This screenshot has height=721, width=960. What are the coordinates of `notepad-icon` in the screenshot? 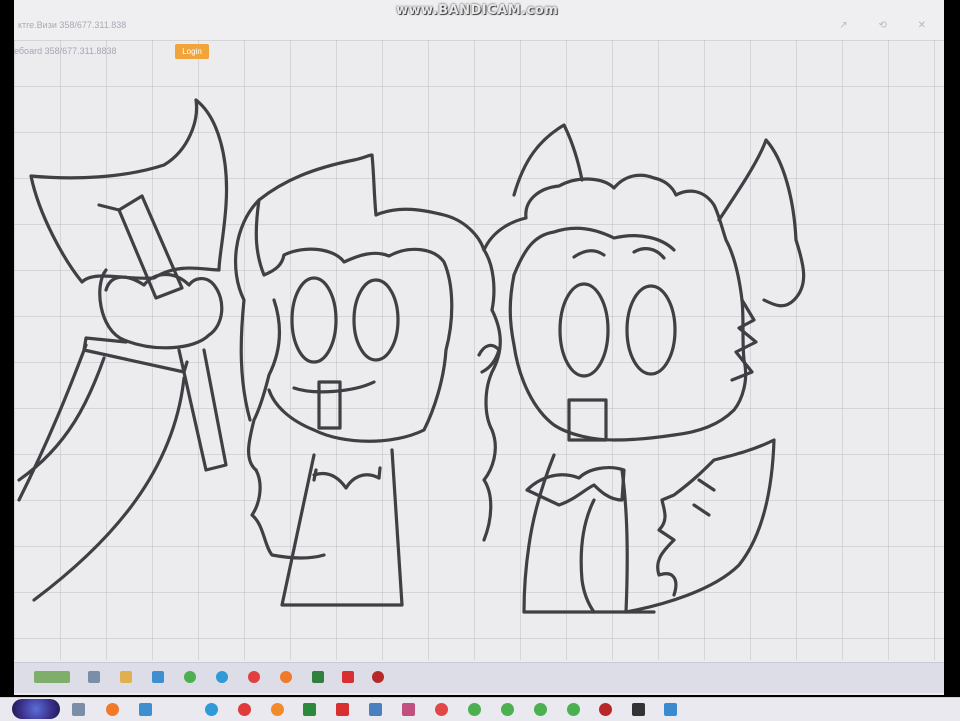 It's located at (375, 709).